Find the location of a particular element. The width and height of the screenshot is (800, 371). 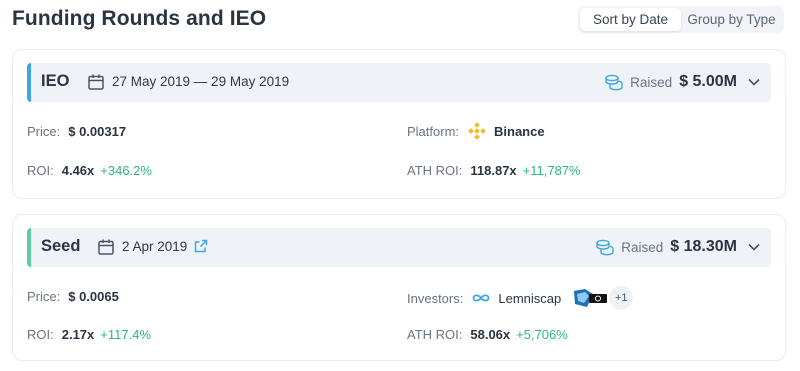

sort-by-date-button: Sort by Date is located at coordinates (630, 19).